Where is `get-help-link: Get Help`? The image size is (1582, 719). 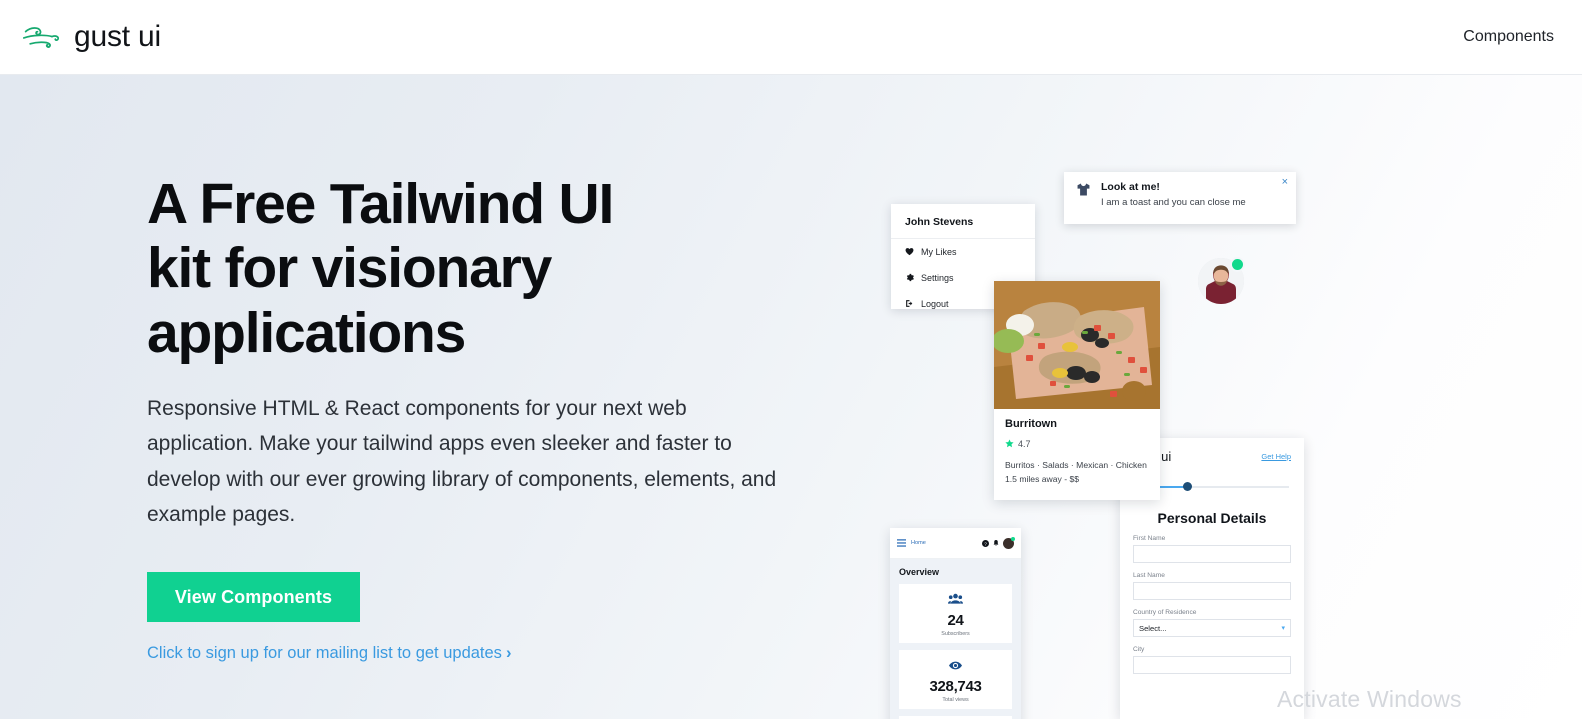
get-help-link: Get Help is located at coordinates (1276, 456).